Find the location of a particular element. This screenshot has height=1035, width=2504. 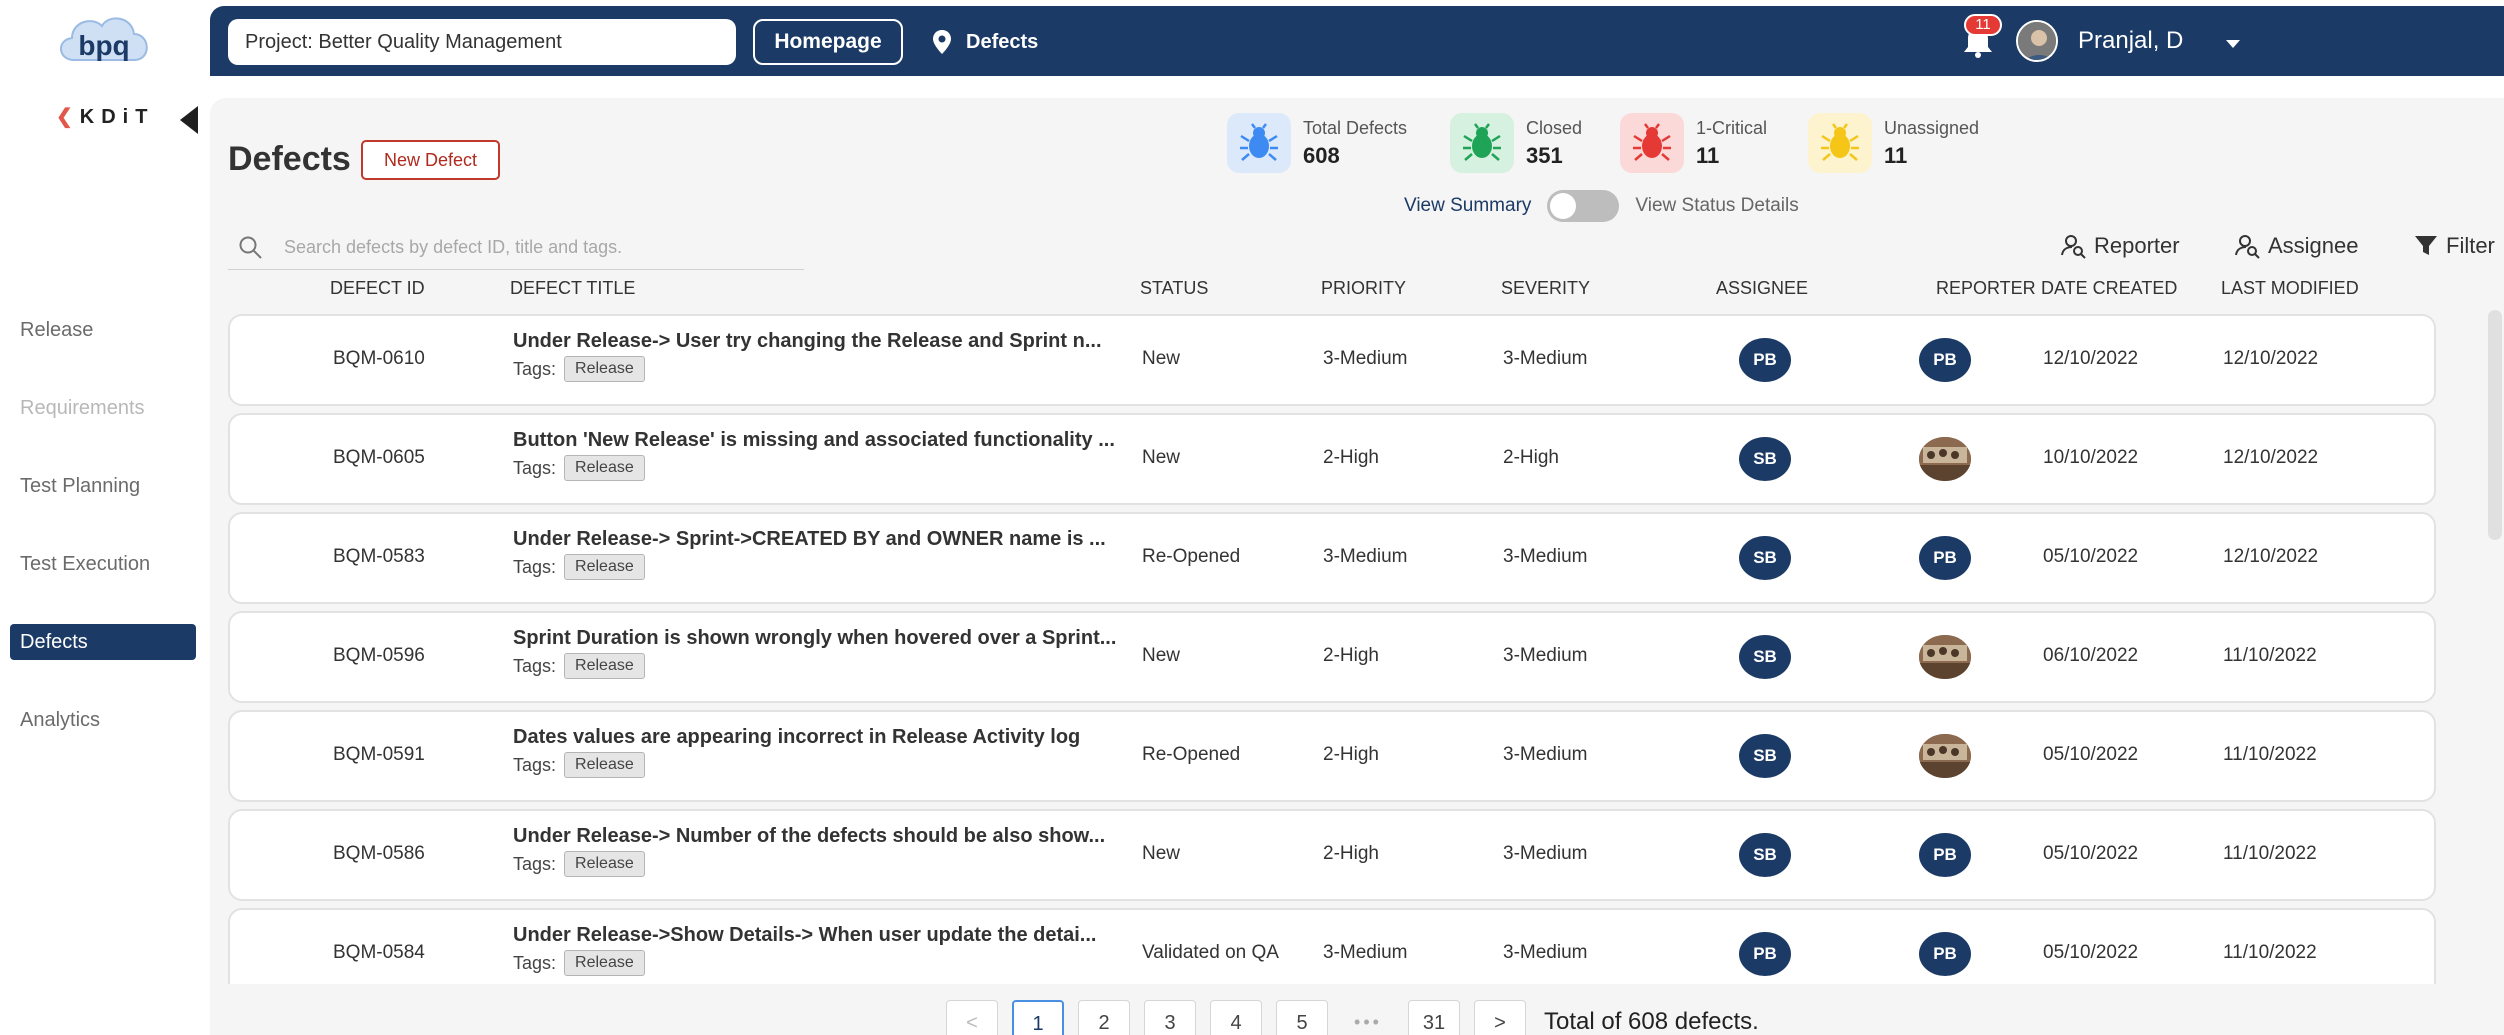

page-ellipsis: ••• is located at coordinates (1368, 1022).